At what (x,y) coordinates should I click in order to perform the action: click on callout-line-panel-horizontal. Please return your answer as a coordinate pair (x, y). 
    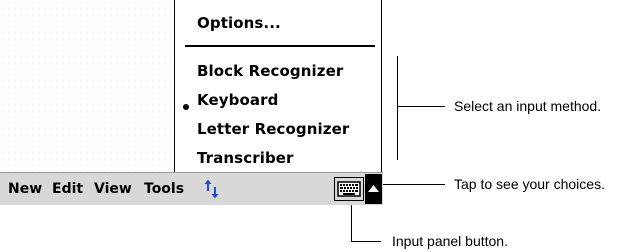
    Looking at the image, I should click on (366, 241).